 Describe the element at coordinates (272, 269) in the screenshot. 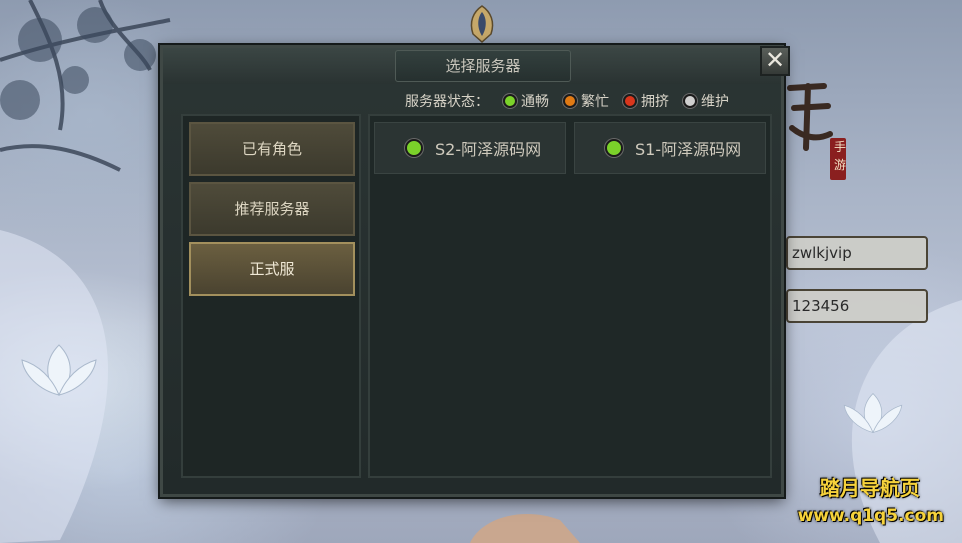

I see `category-official-servers: 正式服` at that location.